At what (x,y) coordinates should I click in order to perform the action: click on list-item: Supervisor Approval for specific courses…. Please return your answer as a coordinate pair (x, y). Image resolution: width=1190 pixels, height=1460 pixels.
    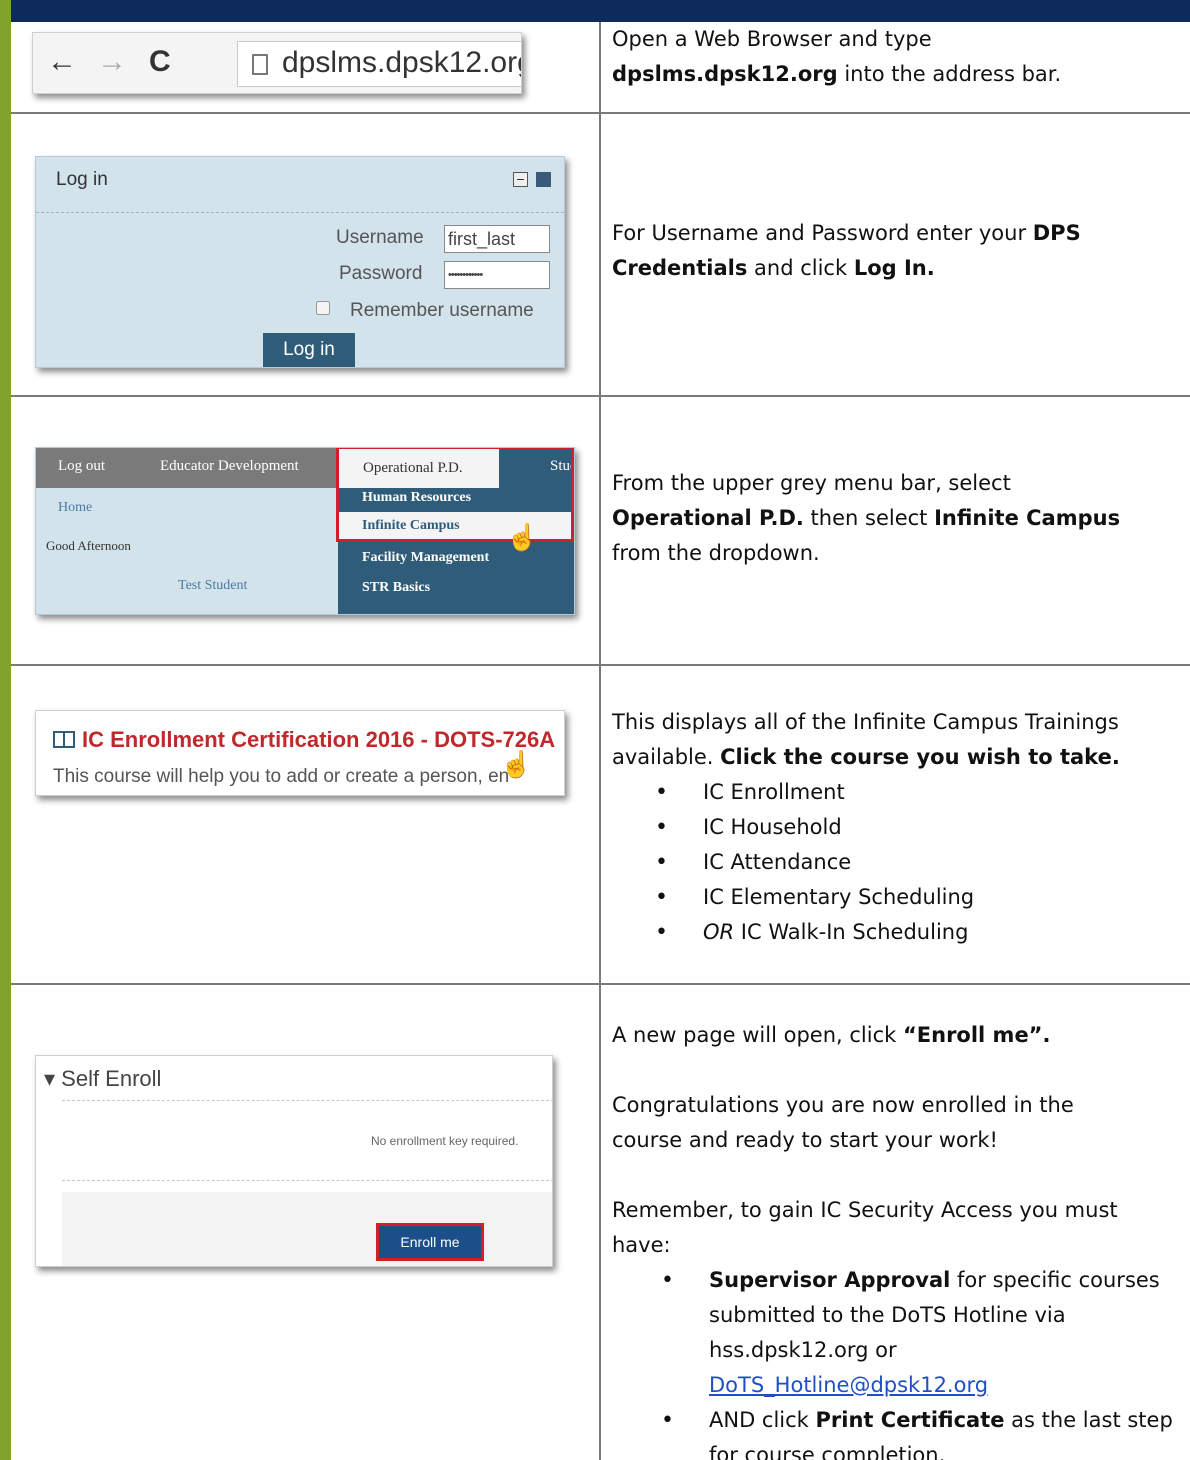
    Looking at the image, I should click on (920, 1333).